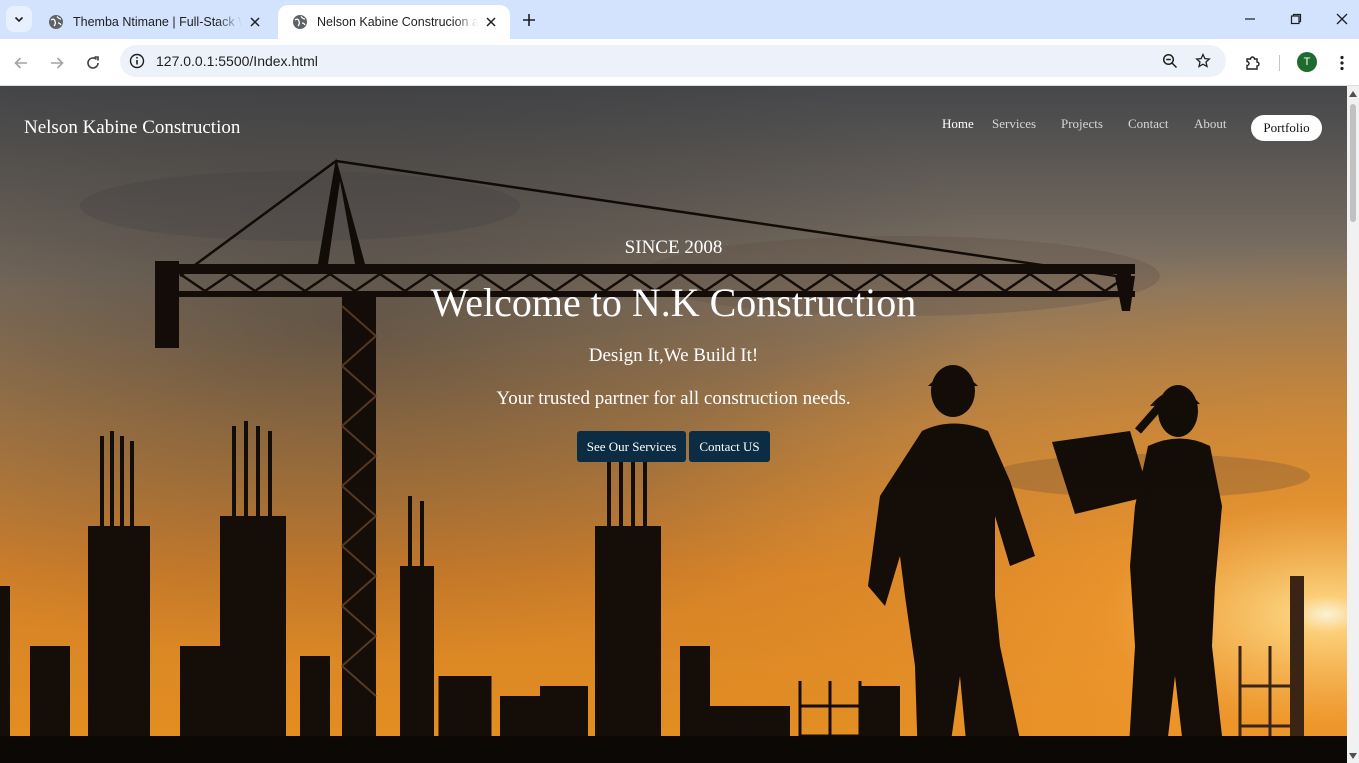  Describe the element at coordinates (1014, 124) in the screenshot. I see `nav-link-services: Services` at that location.